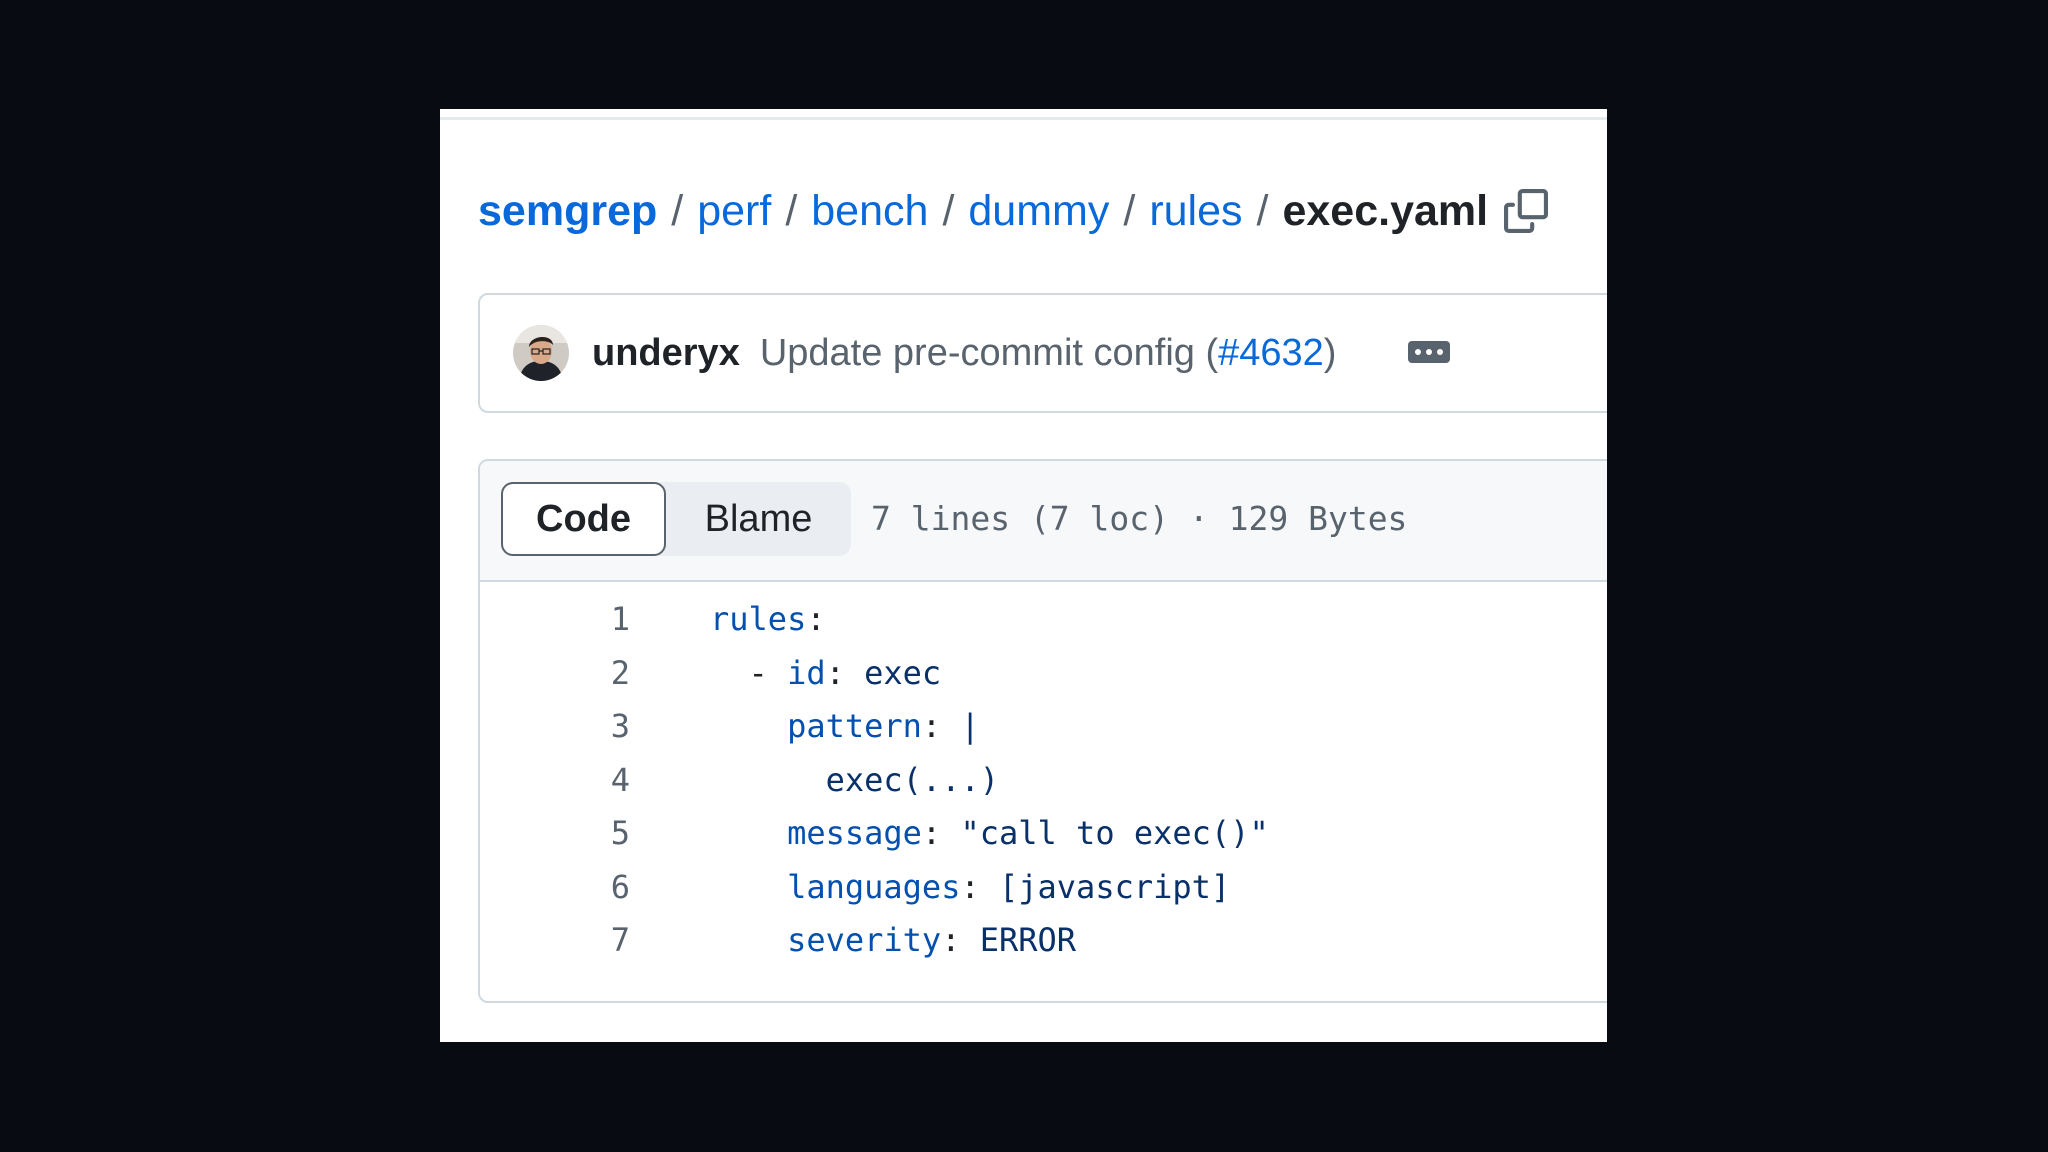 The image size is (2048, 1152). What do you see at coordinates (1114, 833) in the screenshot?
I see `code-token-value: "call to exec()"` at bounding box center [1114, 833].